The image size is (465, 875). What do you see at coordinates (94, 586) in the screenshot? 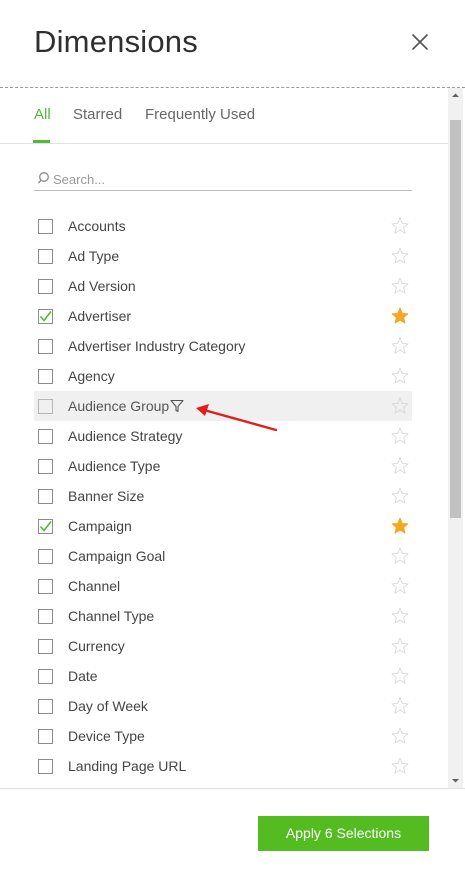
I see `dimension-label: Channel` at bounding box center [94, 586].